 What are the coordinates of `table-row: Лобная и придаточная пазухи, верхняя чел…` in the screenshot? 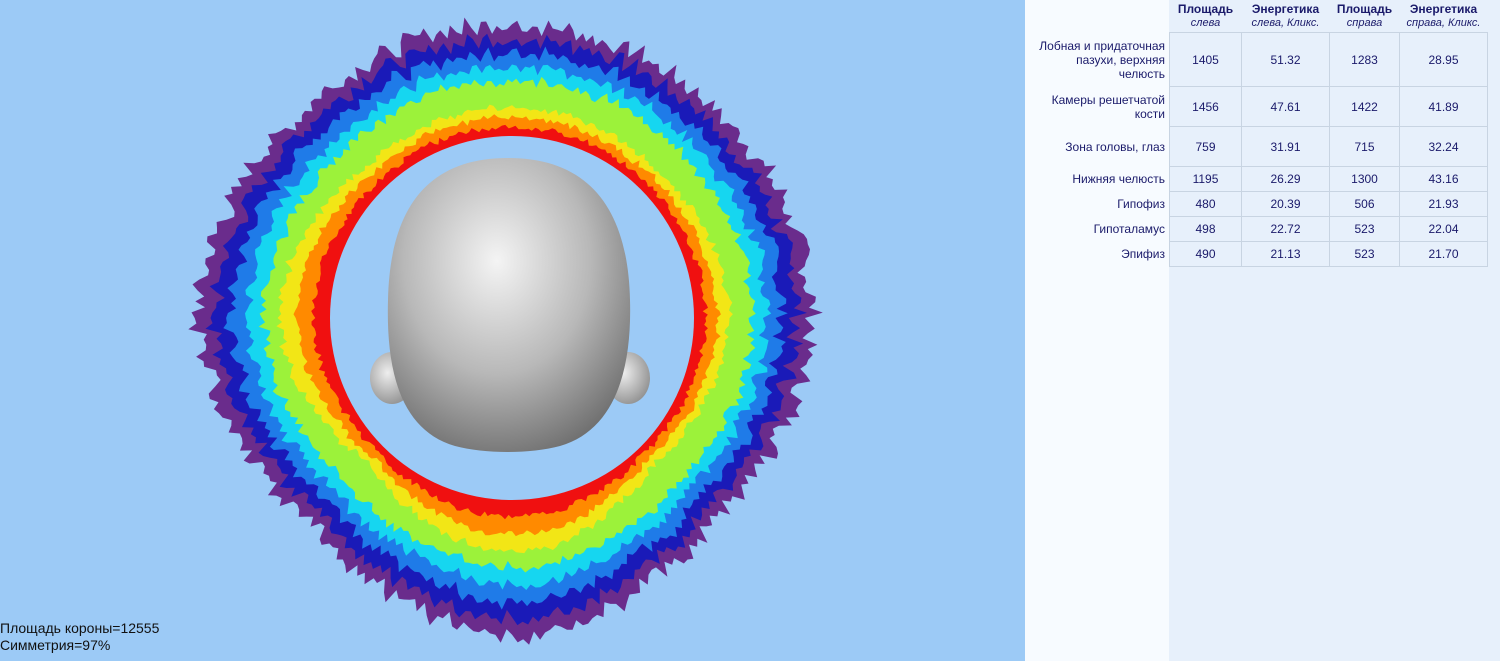 It's located at (1256, 59).